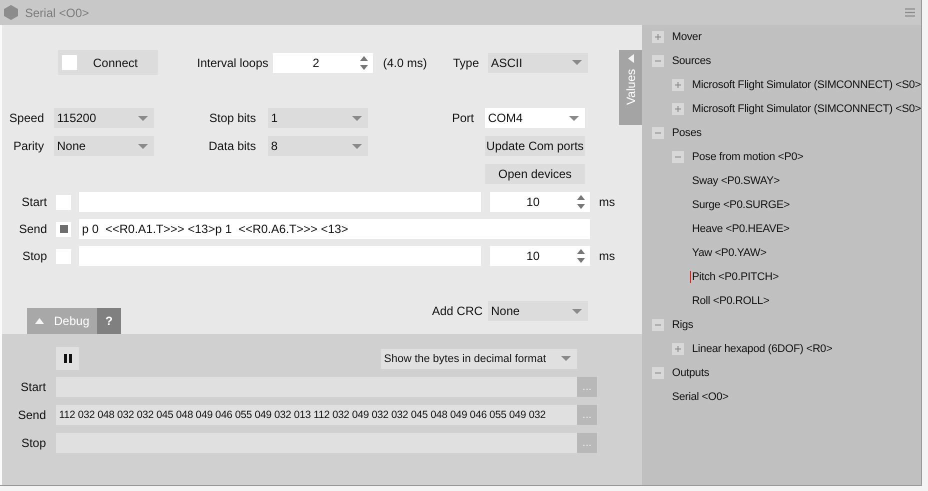 The image size is (928, 491). What do you see at coordinates (728, 253) in the screenshot?
I see `tree-item: Yaw <P0.YAW>` at bounding box center [728, 253].